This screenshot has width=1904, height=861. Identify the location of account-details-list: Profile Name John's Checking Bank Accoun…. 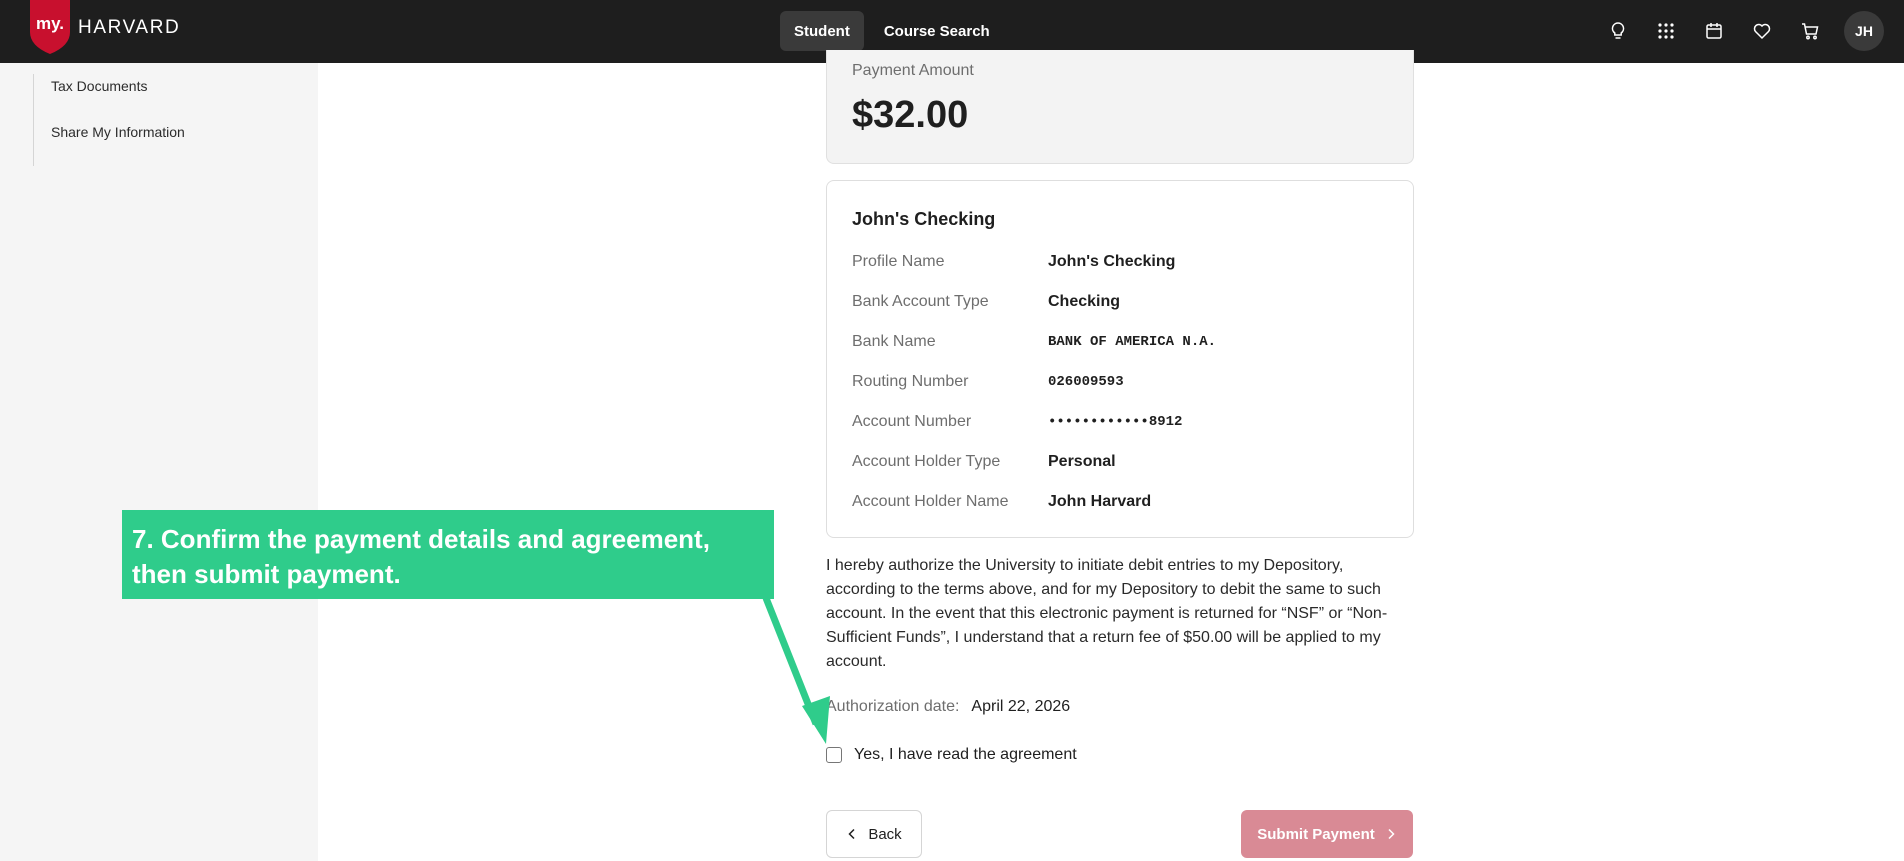
(1034, 382).